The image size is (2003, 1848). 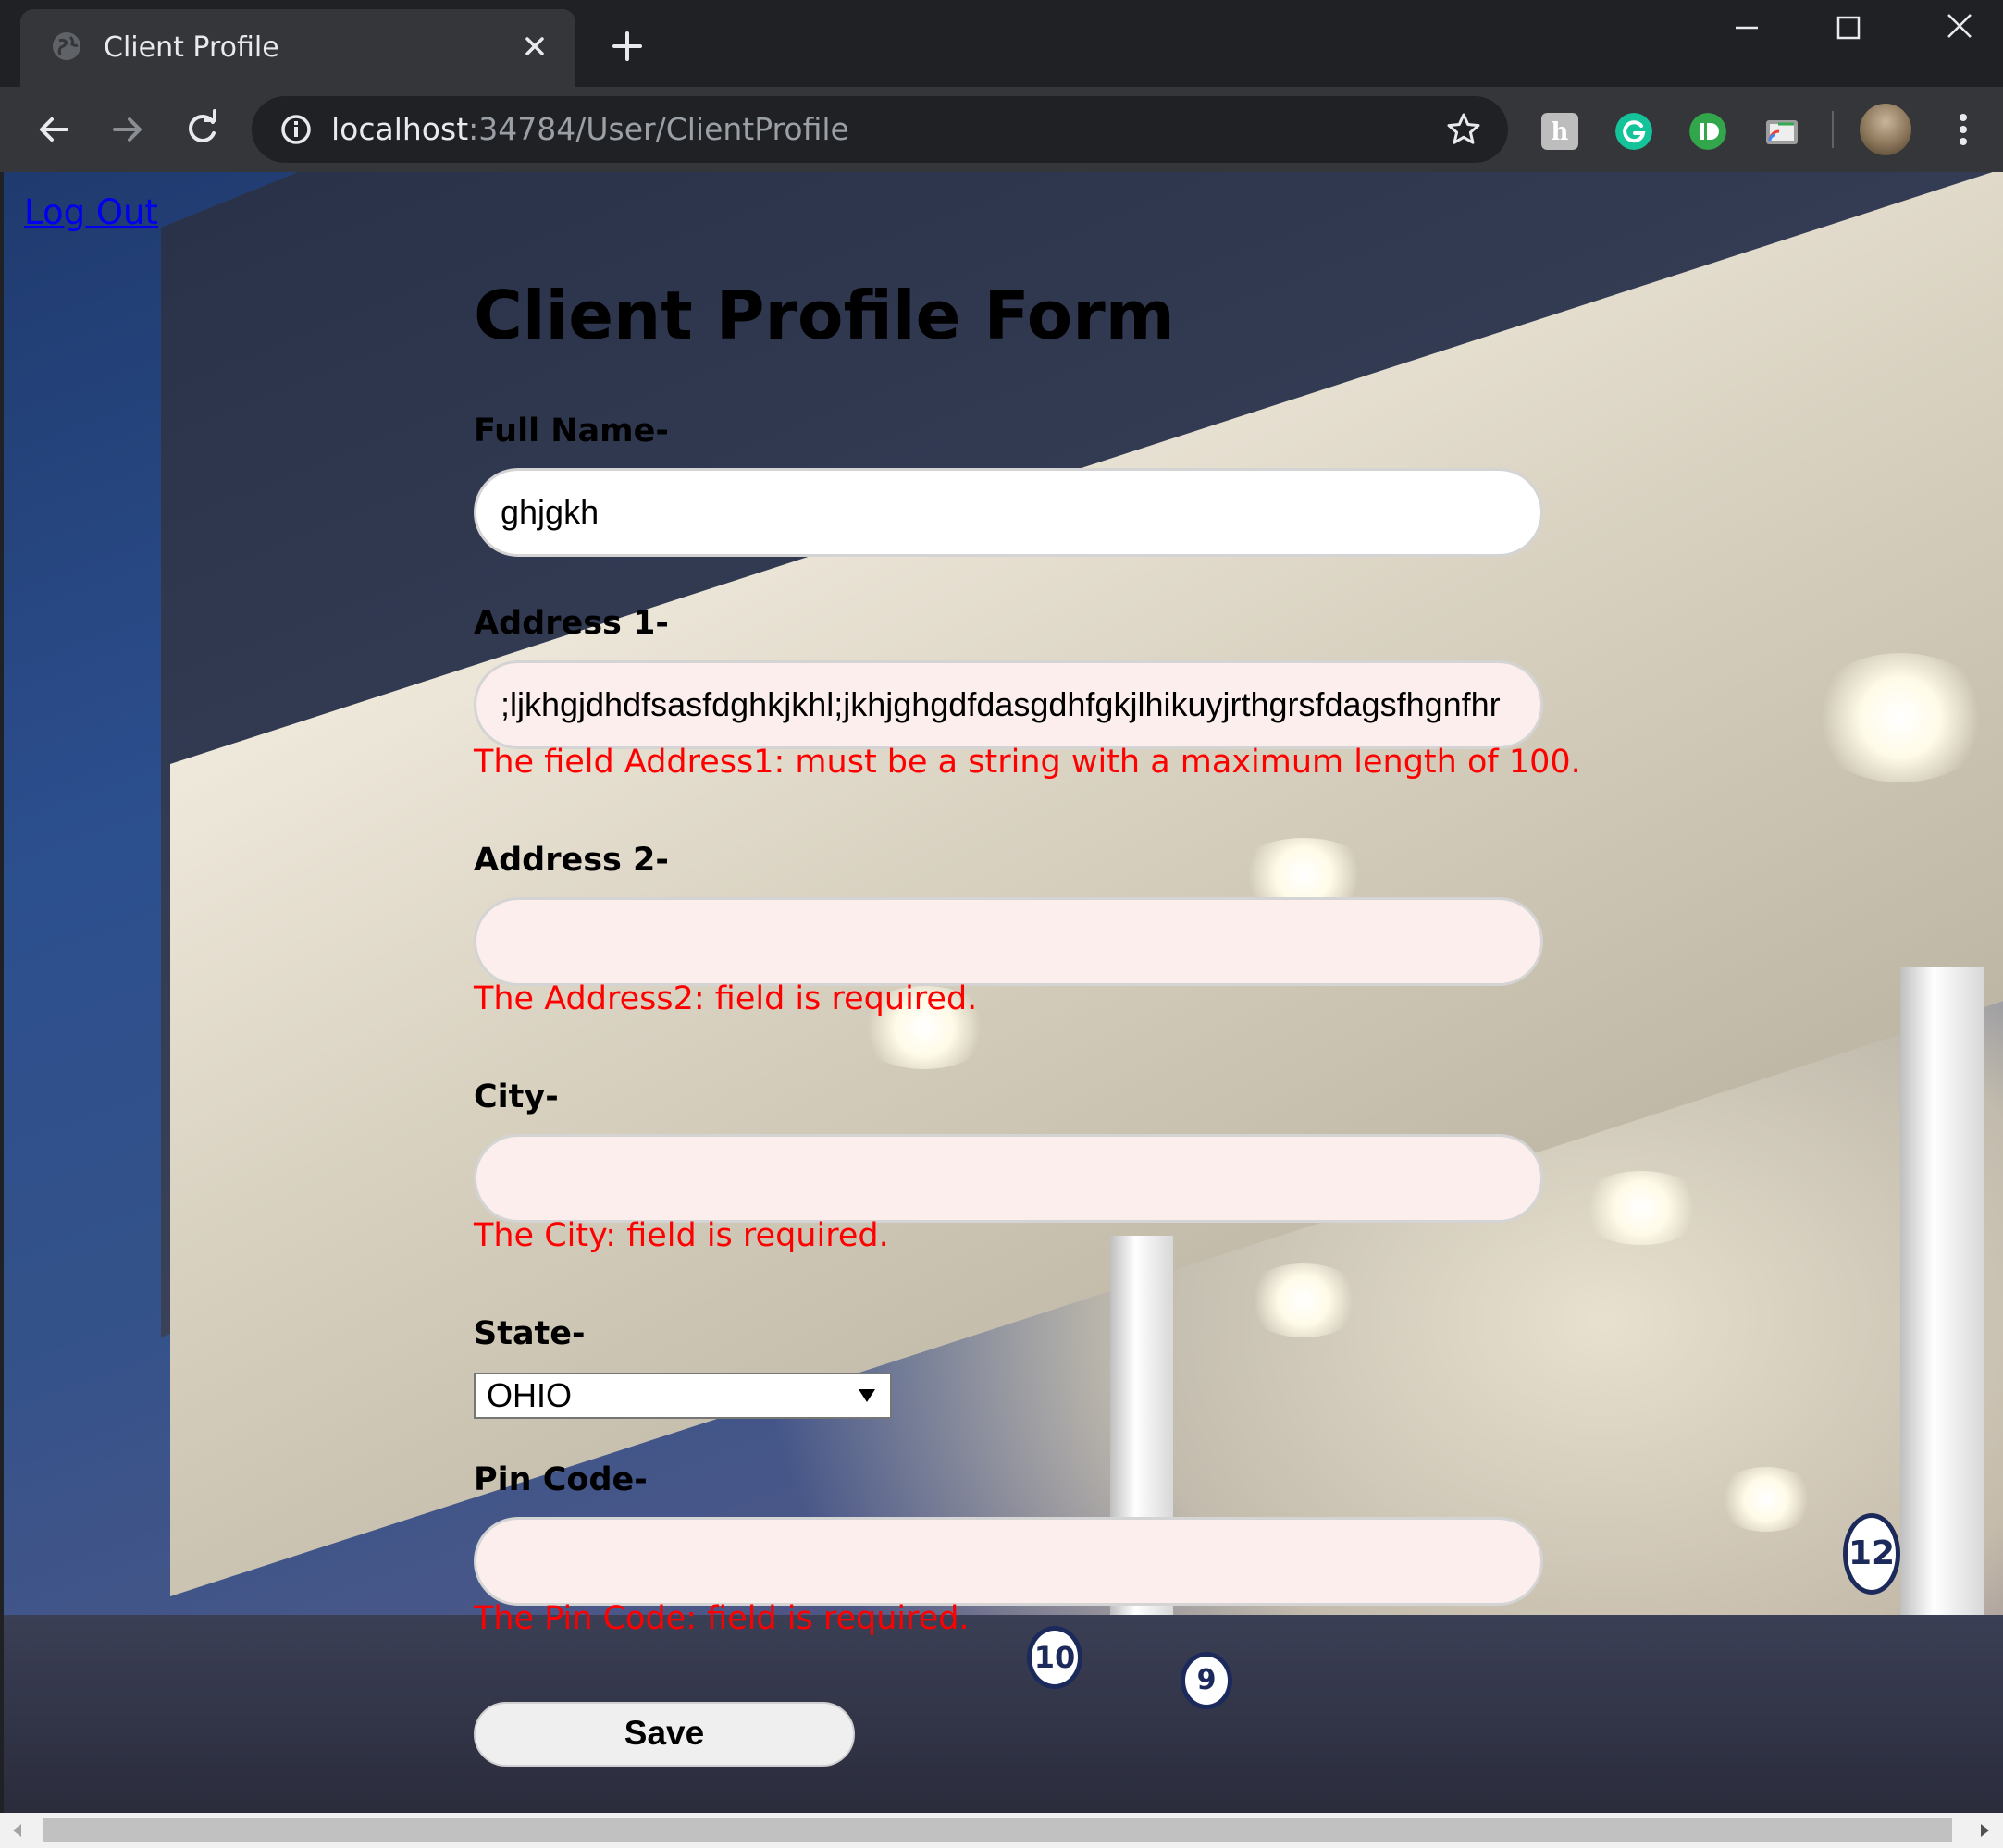 What do you see at coordinates (1054, 1657) in the screenshot?
I see `pump-number-badge: 10` at bounding box center [1054, 1657].